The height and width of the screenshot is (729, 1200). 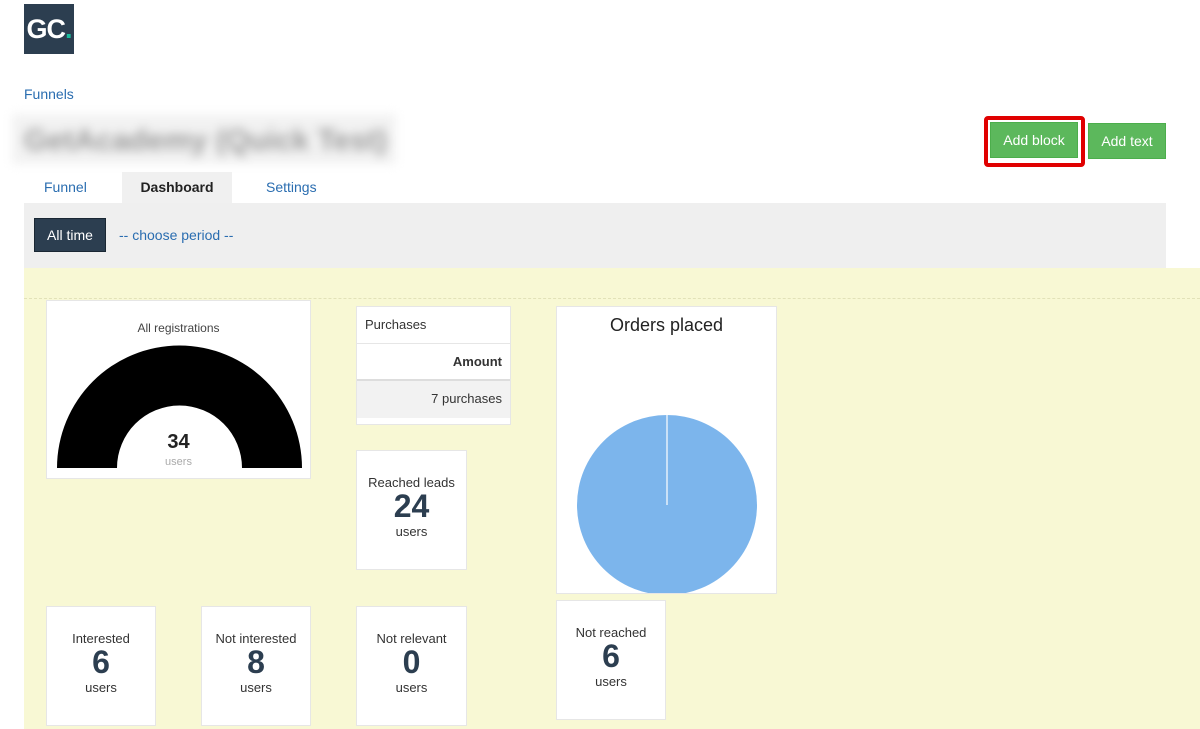 I want to click on add-block-button: Add block, so click(x=1034, y=140).